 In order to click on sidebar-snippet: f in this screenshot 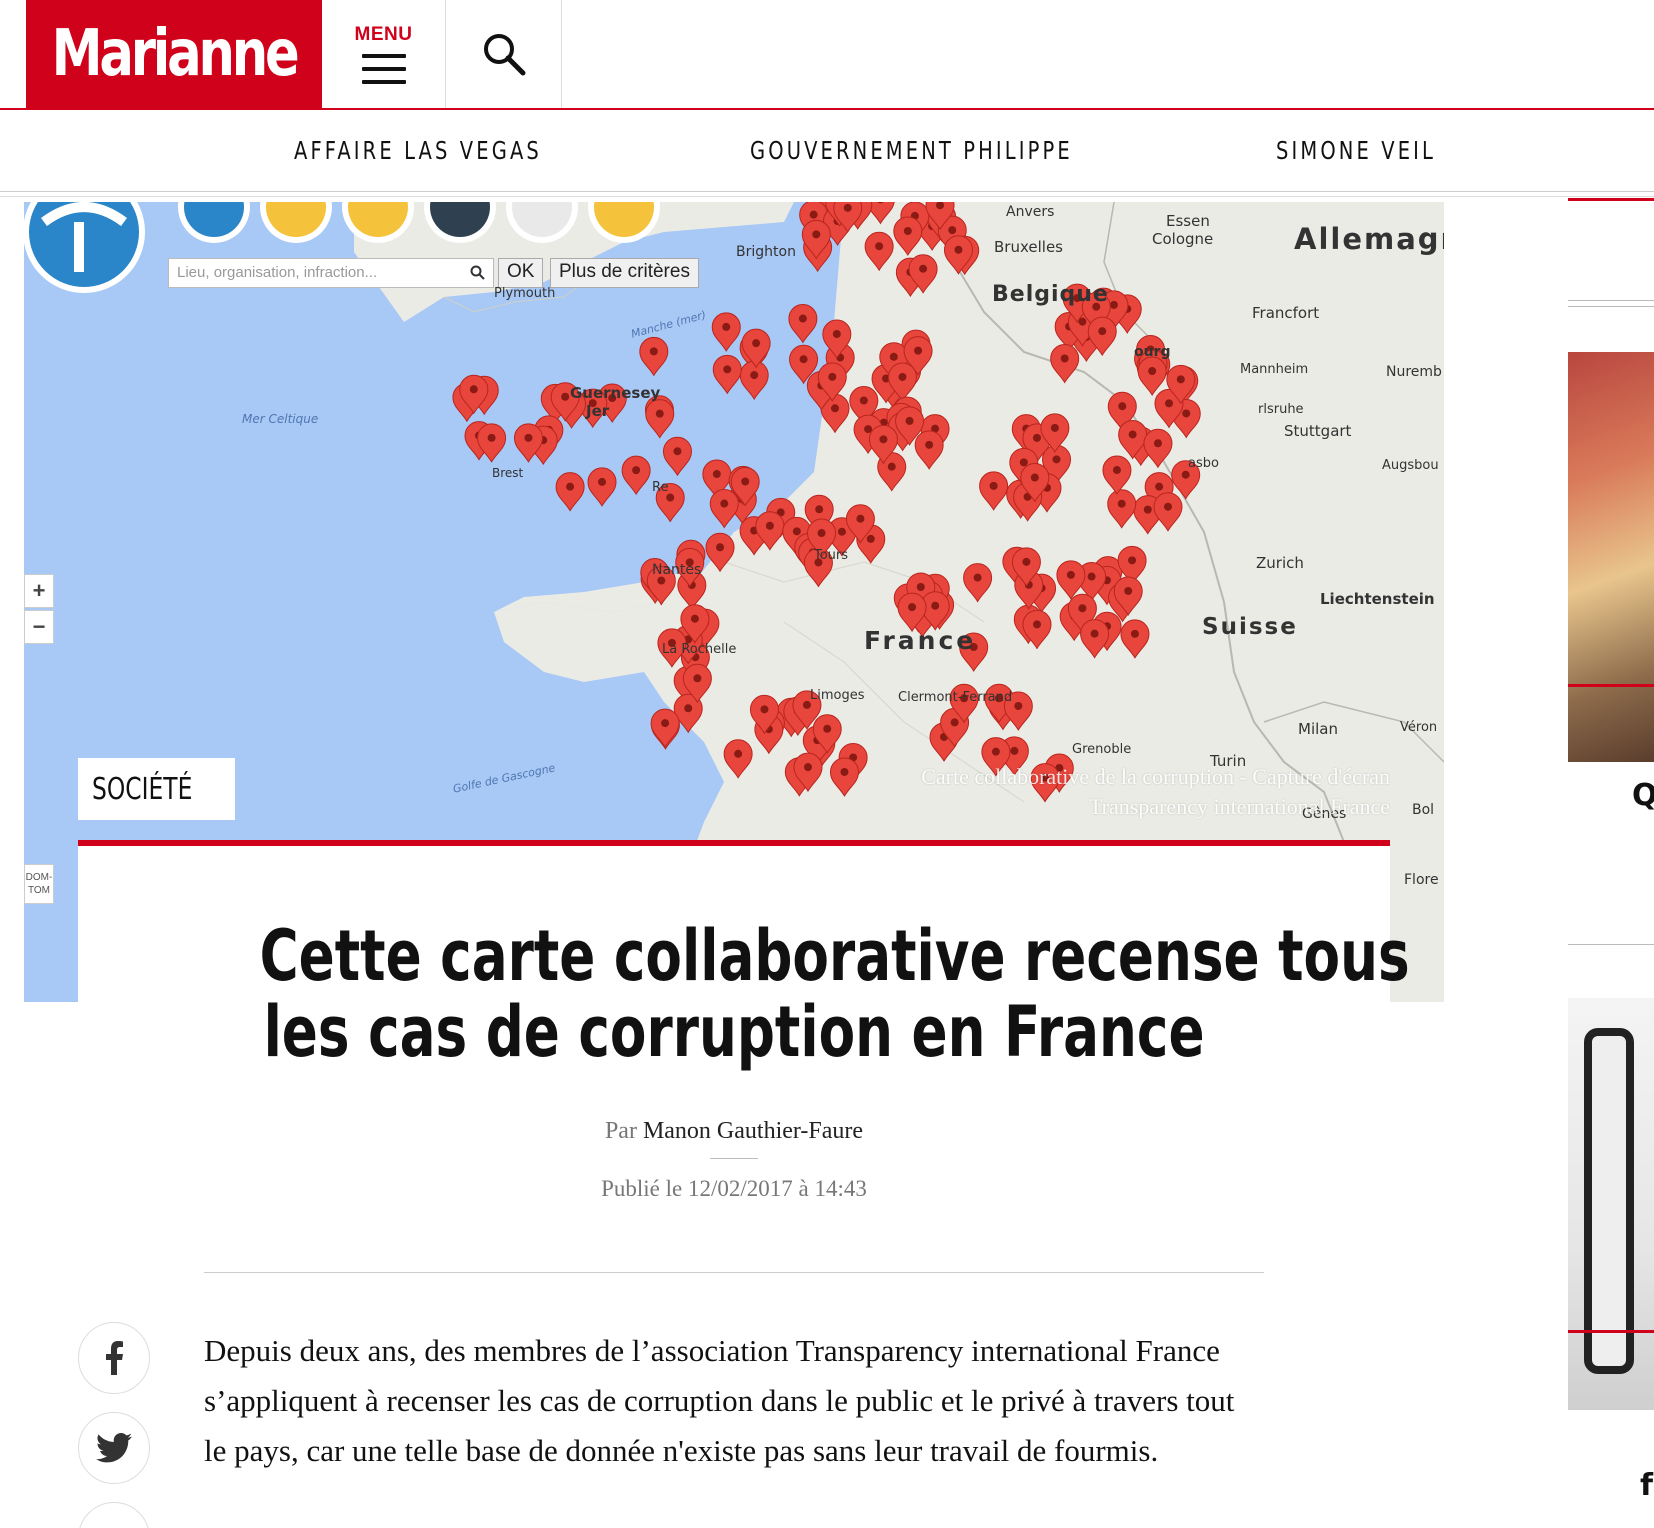, I will do `click(1646, 1485)`.